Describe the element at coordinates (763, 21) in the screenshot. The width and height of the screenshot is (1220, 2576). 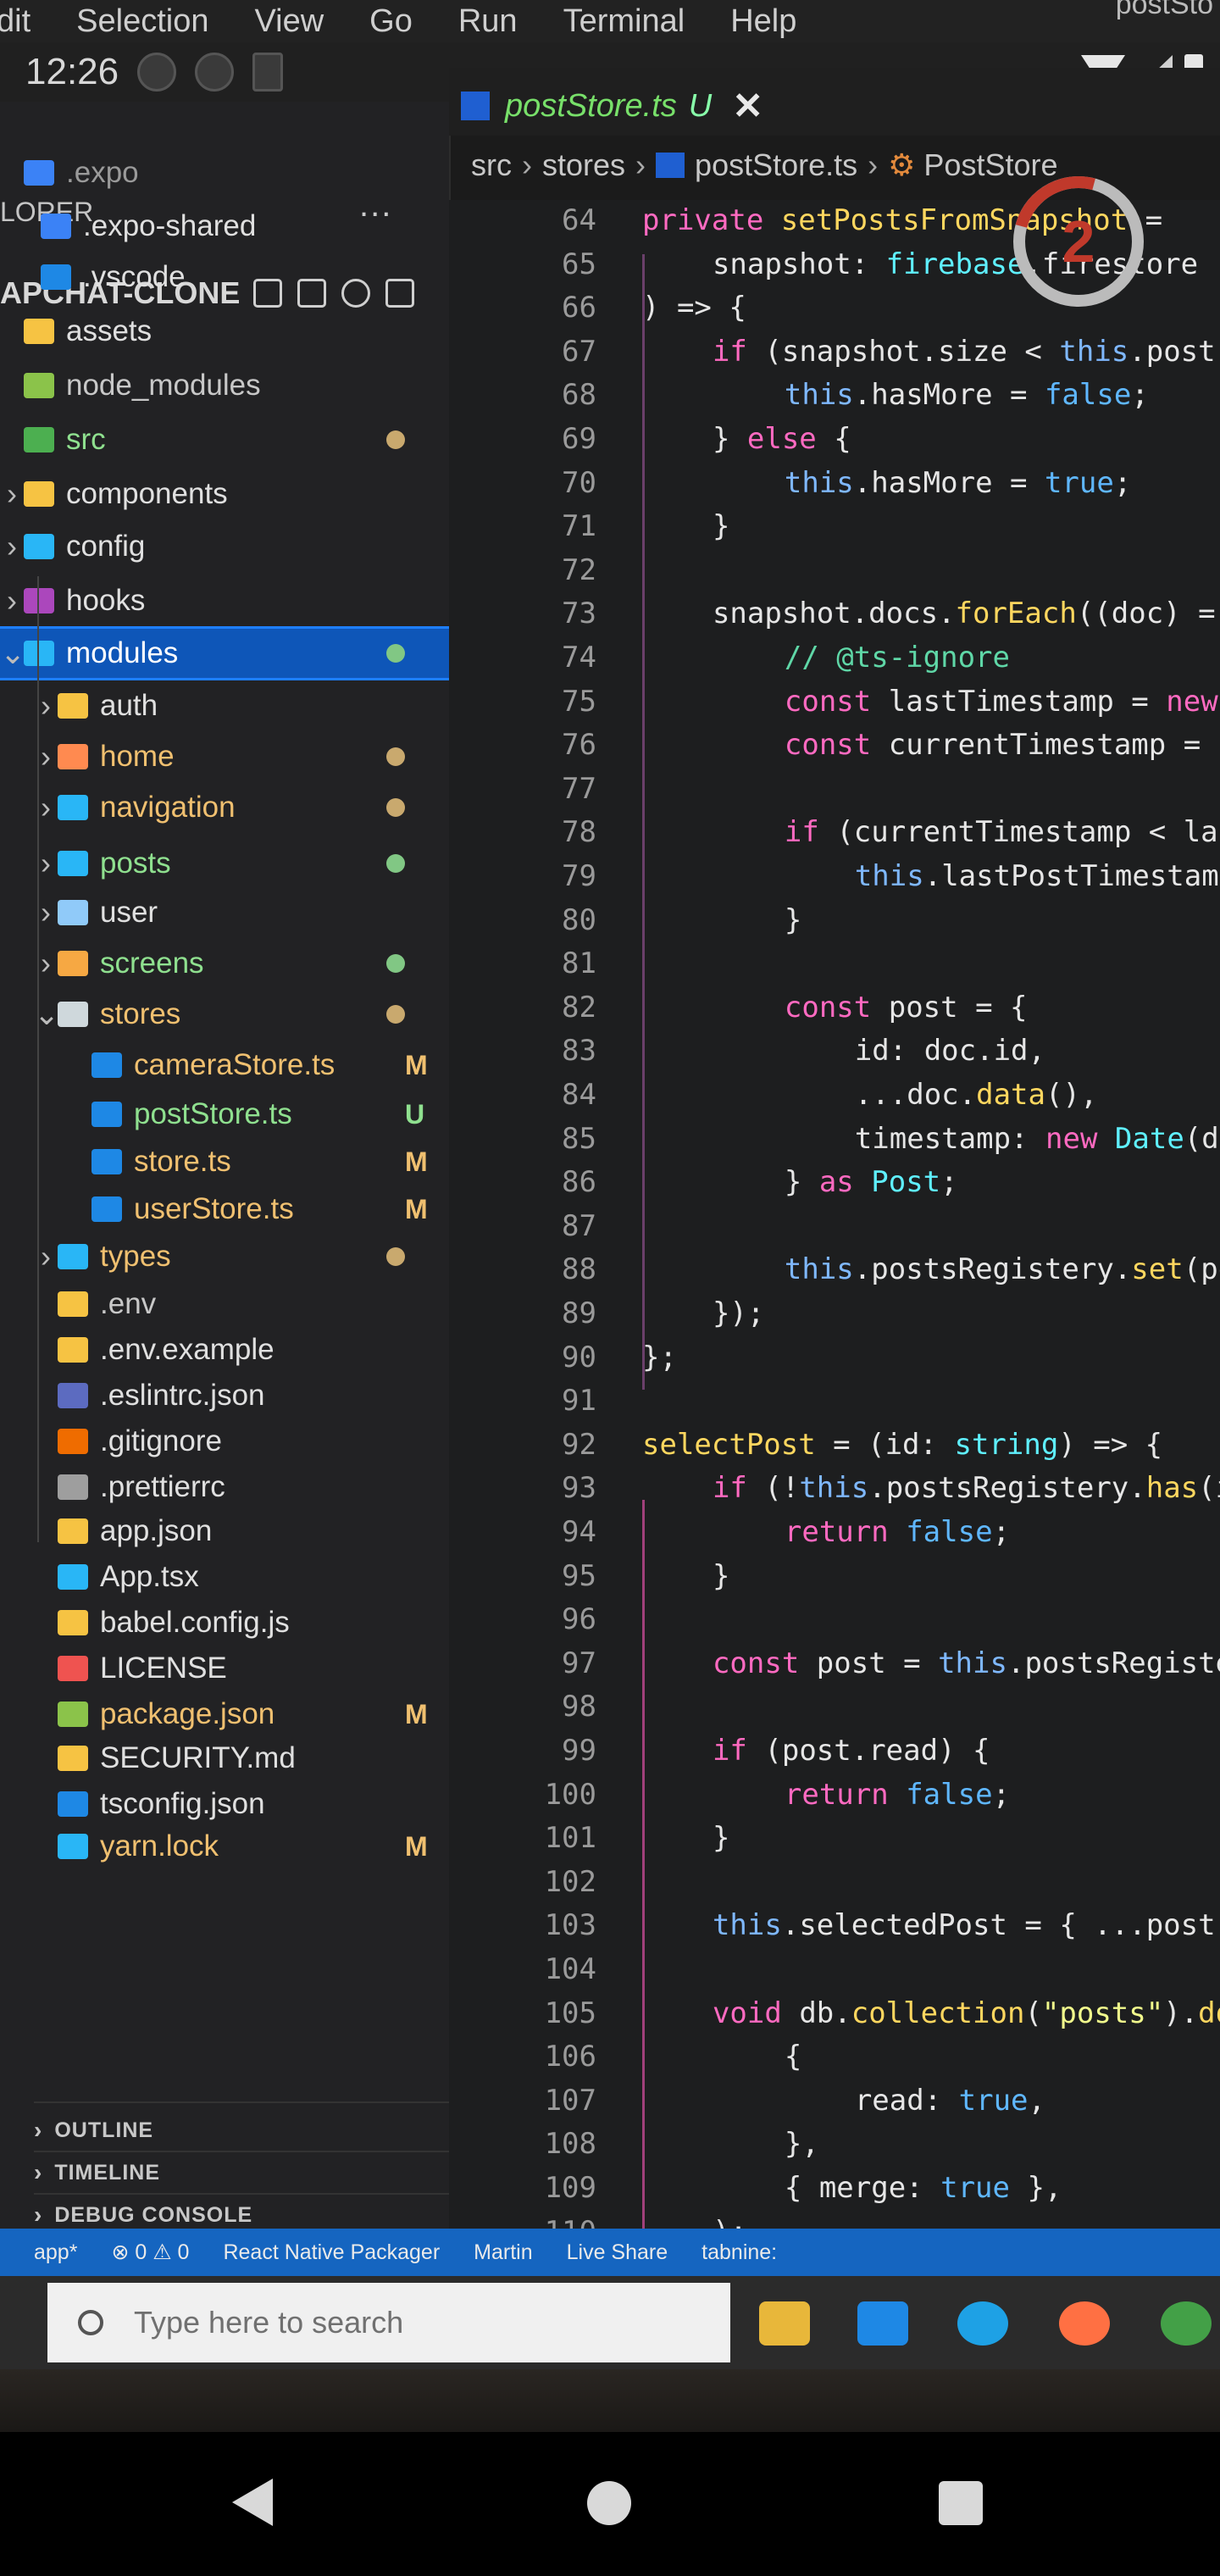
I see `menu-item: Help` at that location.